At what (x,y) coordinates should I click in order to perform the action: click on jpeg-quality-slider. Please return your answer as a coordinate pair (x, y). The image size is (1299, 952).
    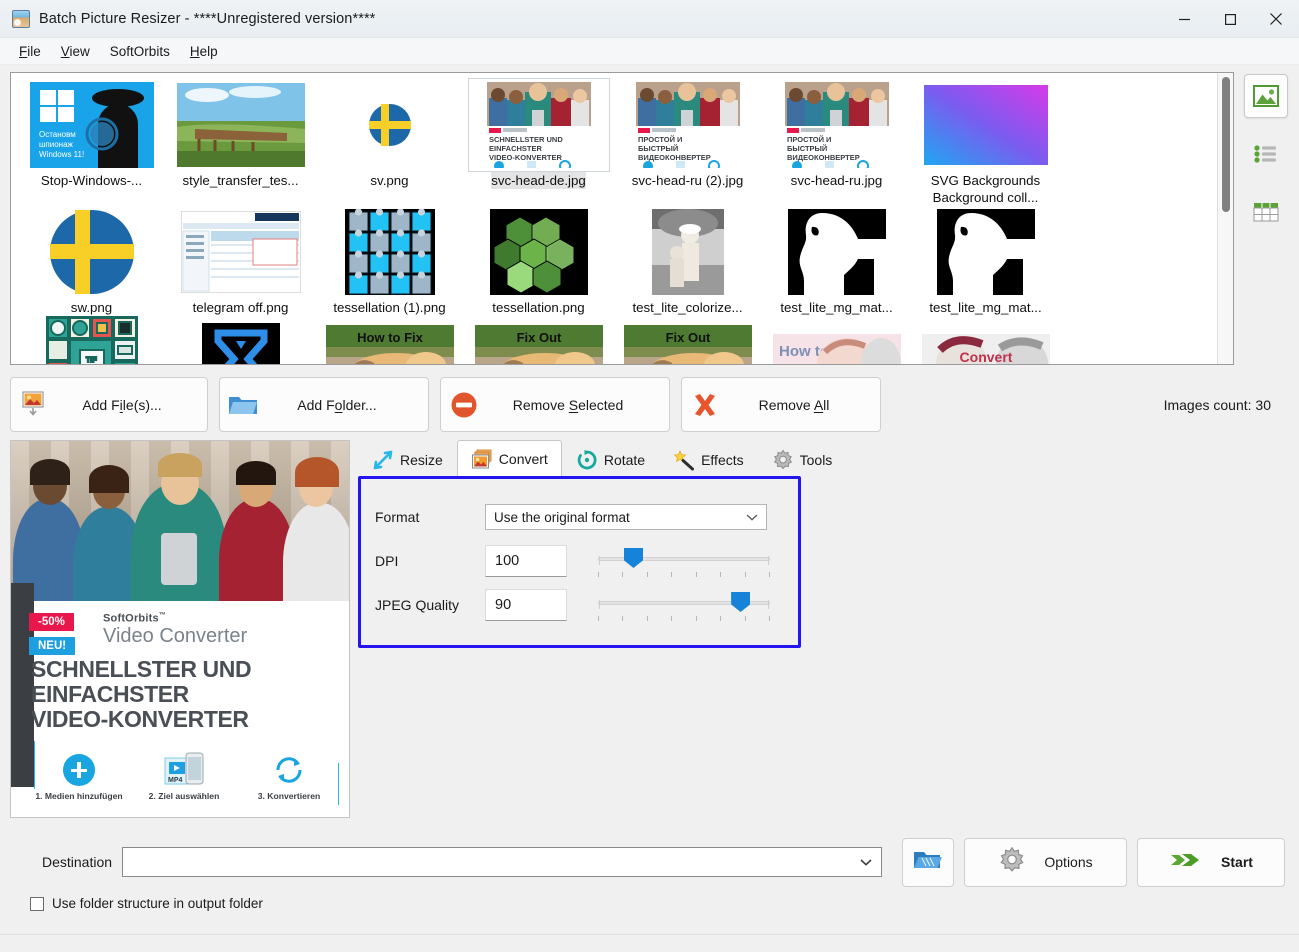
    Looking at the image, I should click on (684, 605).